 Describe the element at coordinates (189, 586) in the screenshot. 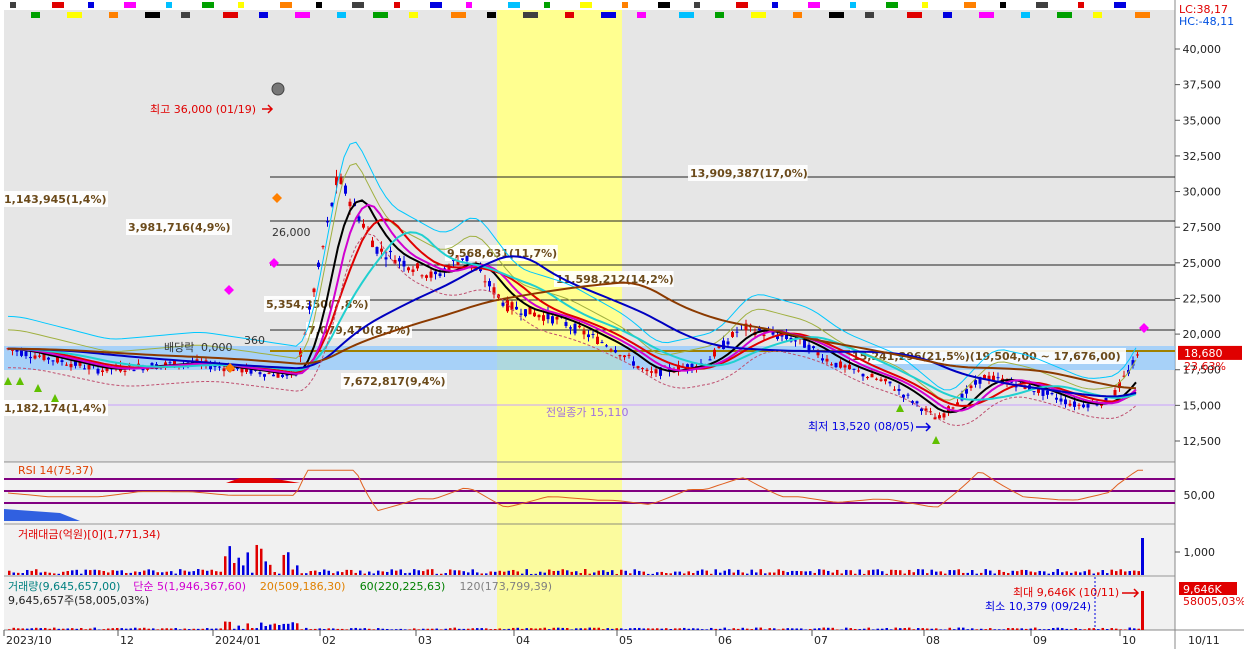

I see `volume-ma-label: 단순 5(1,946,367,60)` at that location.